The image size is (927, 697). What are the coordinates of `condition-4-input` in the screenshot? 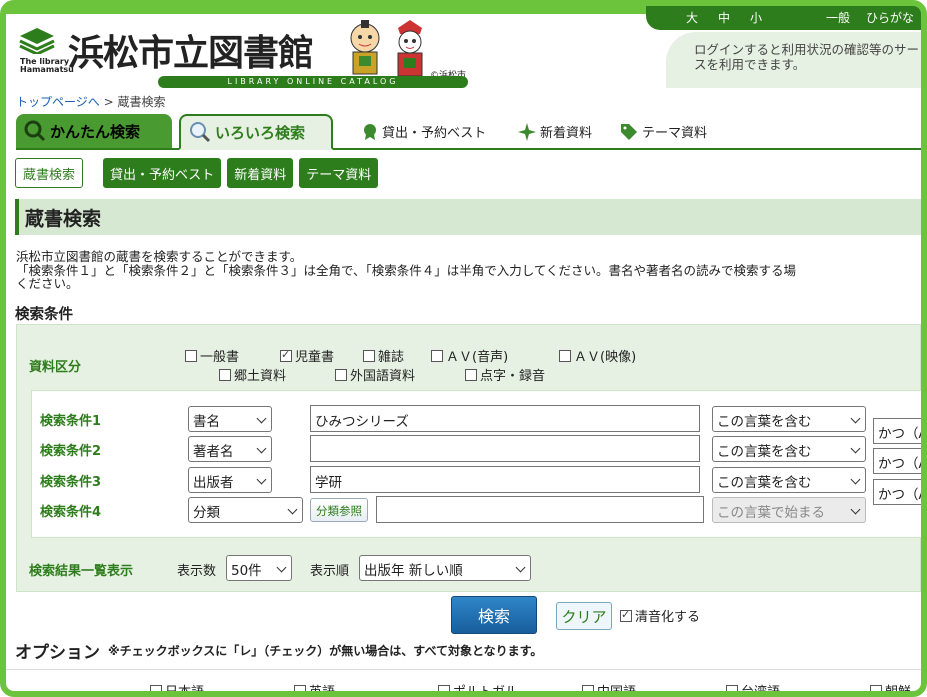 It's located at (540, 509).